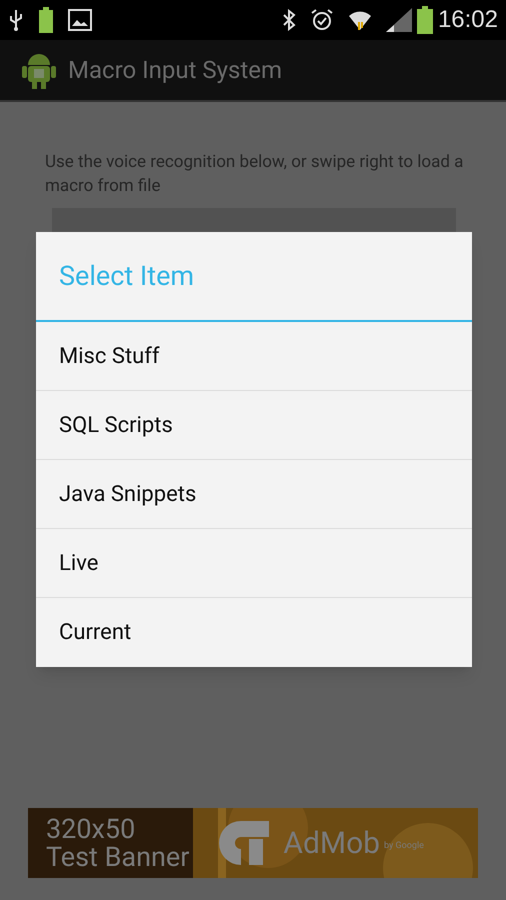  What do you see at coordinates (468, 20) in the screenshot?
I see `clock-time: 16:02` at bounding box center [468, 20].